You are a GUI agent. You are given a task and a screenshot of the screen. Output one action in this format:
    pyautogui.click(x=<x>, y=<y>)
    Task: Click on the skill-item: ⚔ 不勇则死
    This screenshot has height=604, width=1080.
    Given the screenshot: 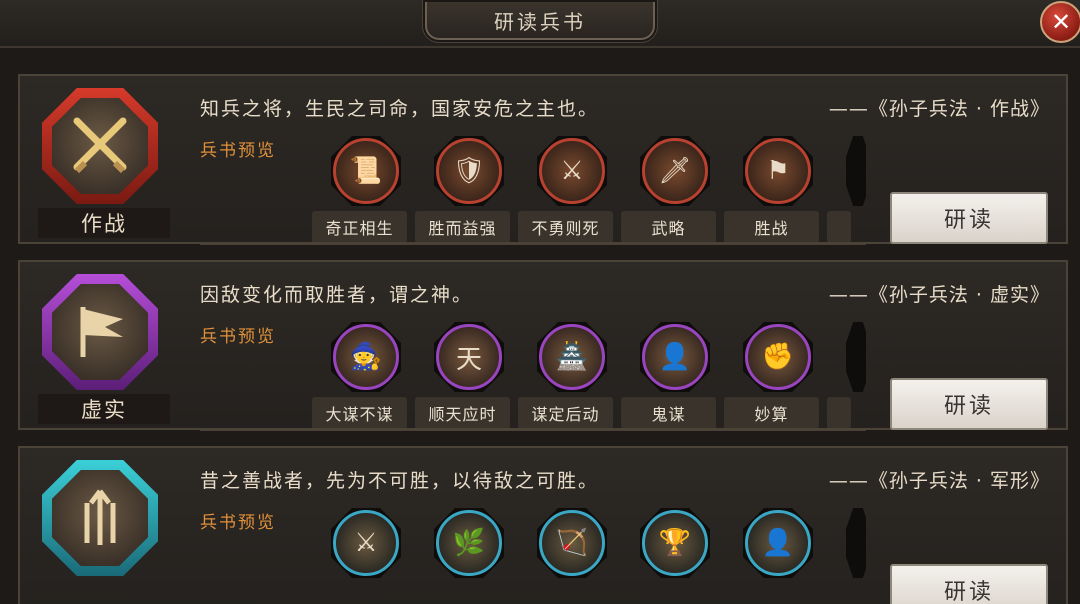 What is the action you would take?
    pyautogui.click(x=567, y=186)
    